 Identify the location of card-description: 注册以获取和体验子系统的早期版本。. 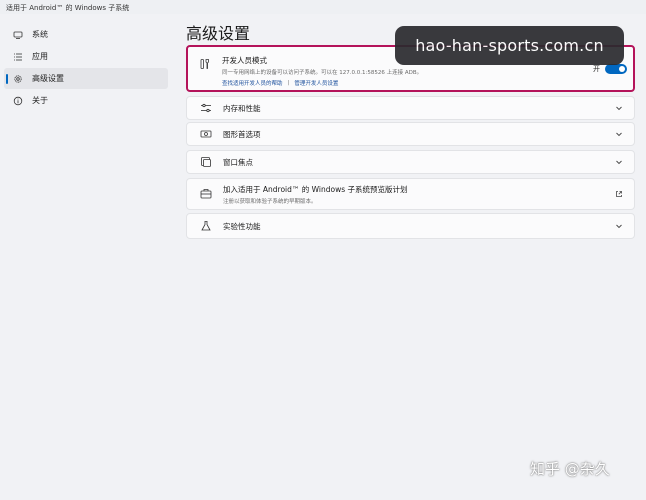
(270, 201).